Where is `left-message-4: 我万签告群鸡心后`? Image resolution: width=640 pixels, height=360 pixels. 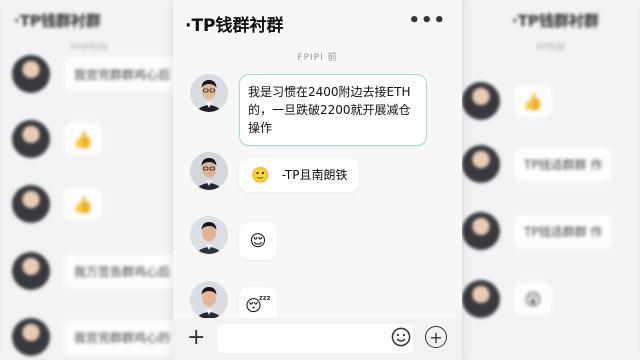 left-message-4: 我万签告群鸡心后 is located at coordinates (95, 271).